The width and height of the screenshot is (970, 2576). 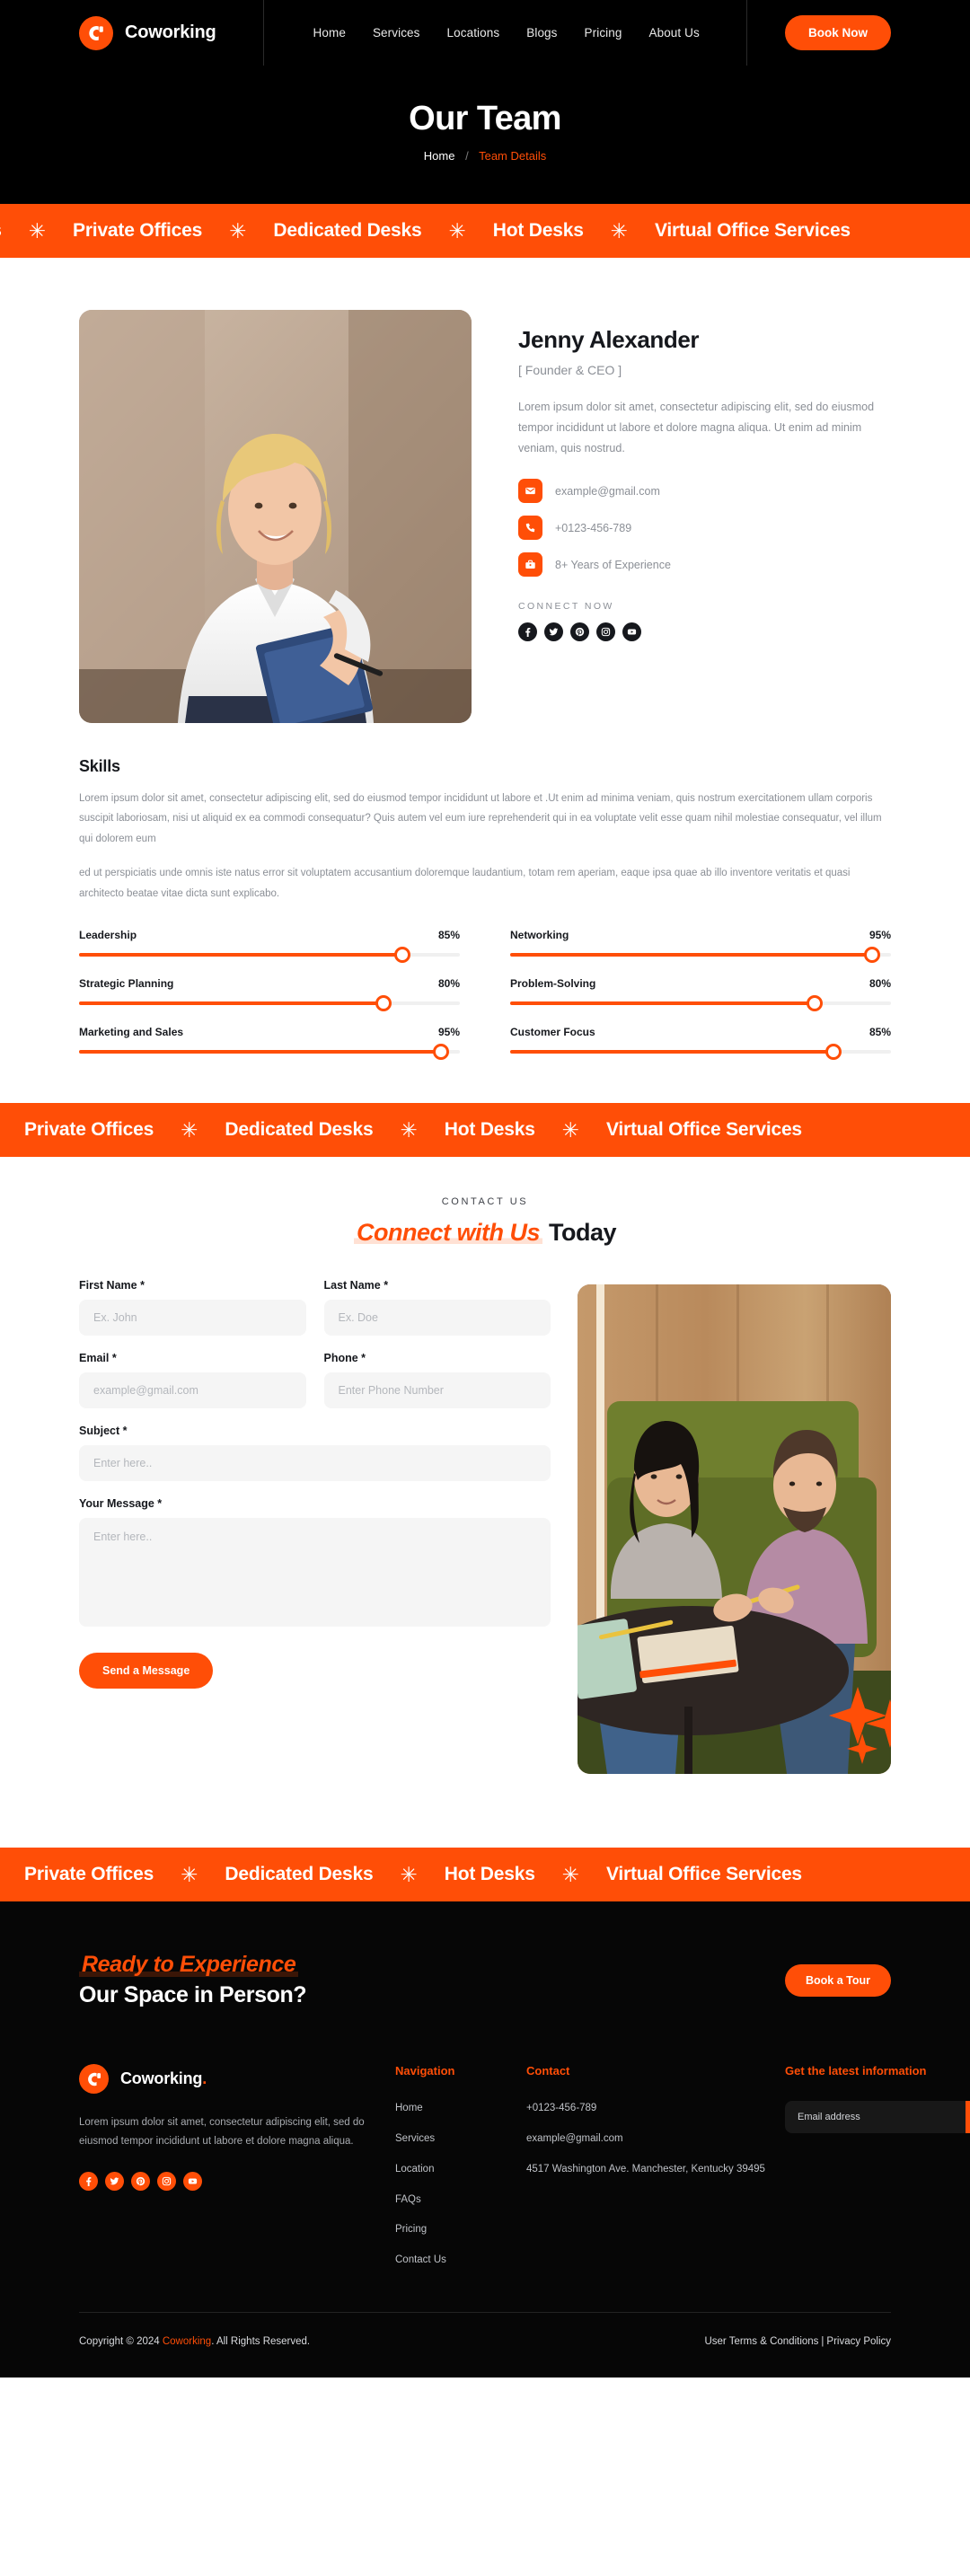 I want to click on contact-photo, so click(x=734, y=1529).